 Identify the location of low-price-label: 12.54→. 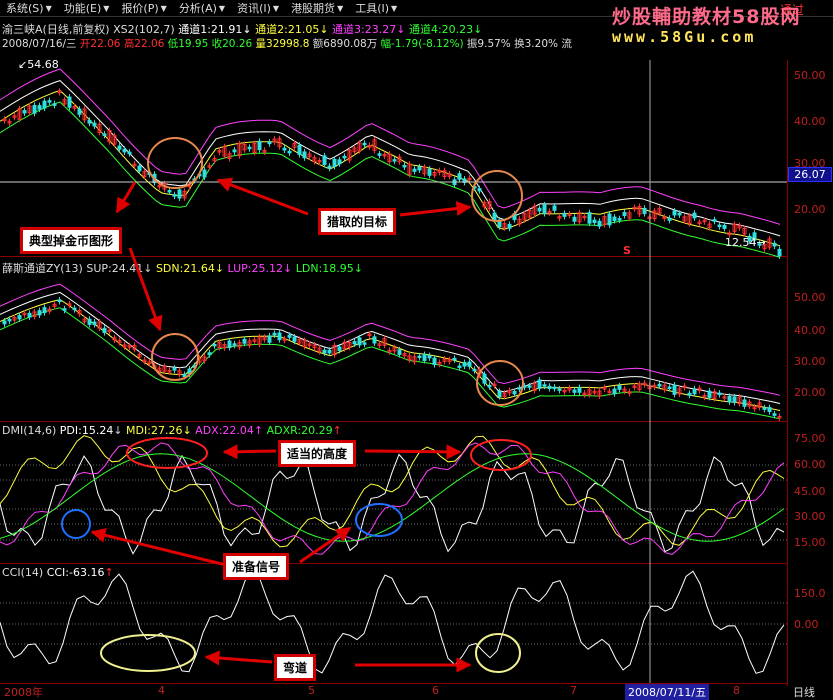
(745, 242).